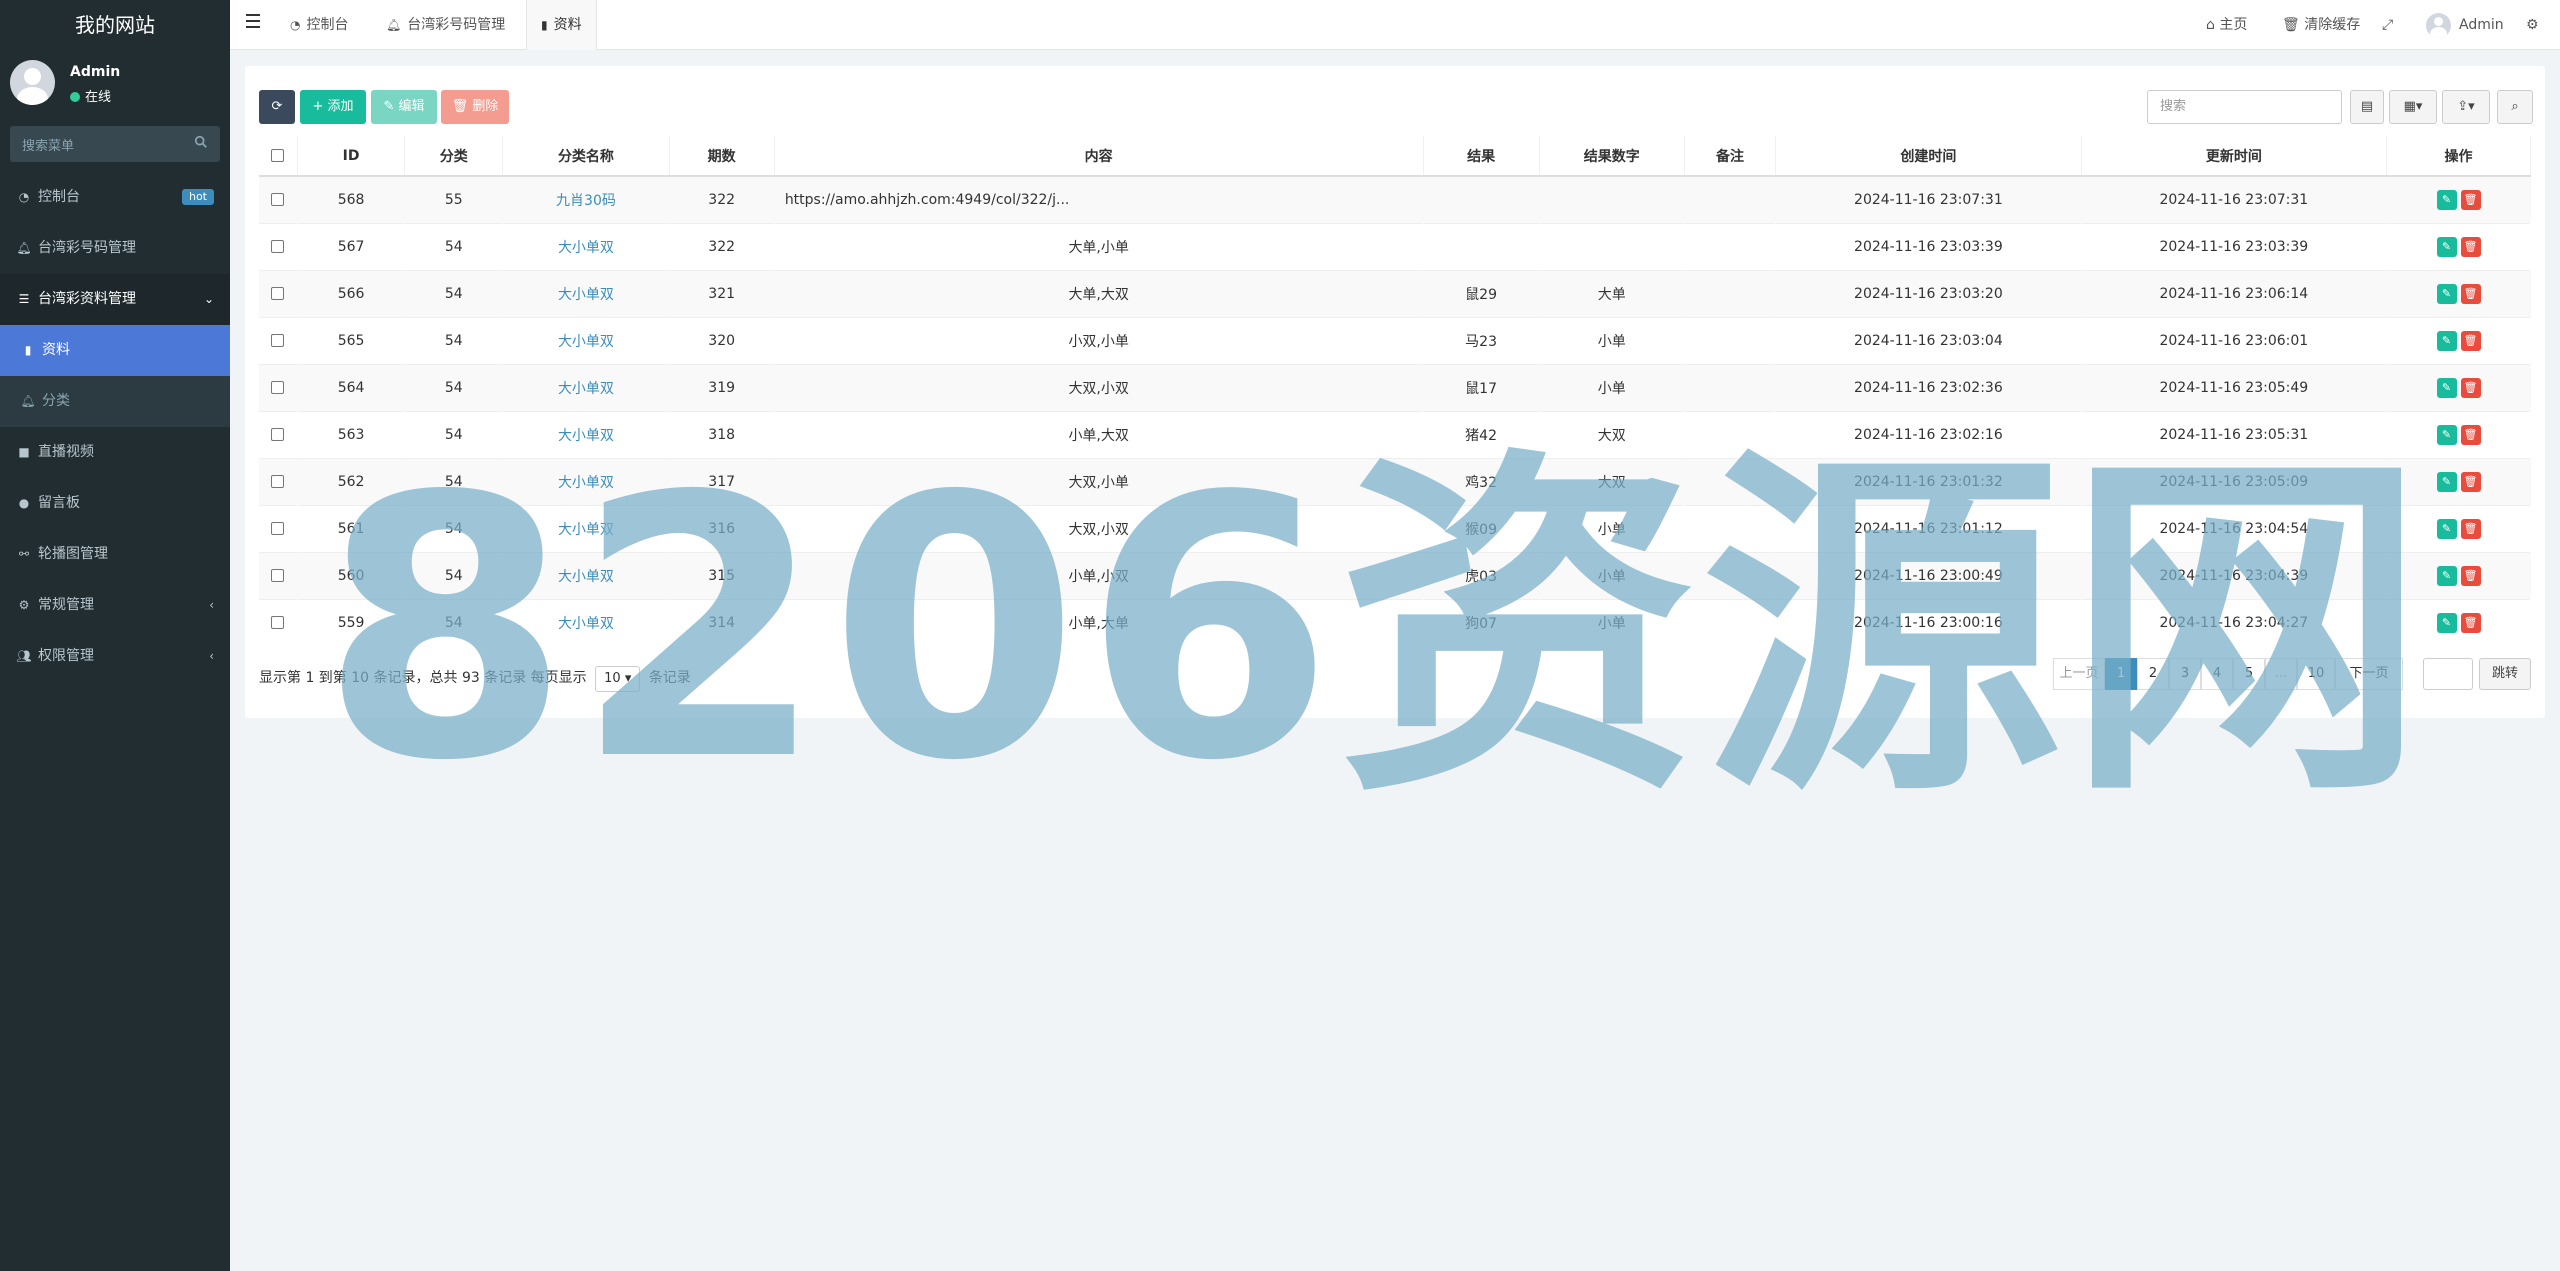  What do you see at coordinates (2244, 107) in the screenshot?
I see `table-search-input: 搜索` at bounding box center [2244, 107].